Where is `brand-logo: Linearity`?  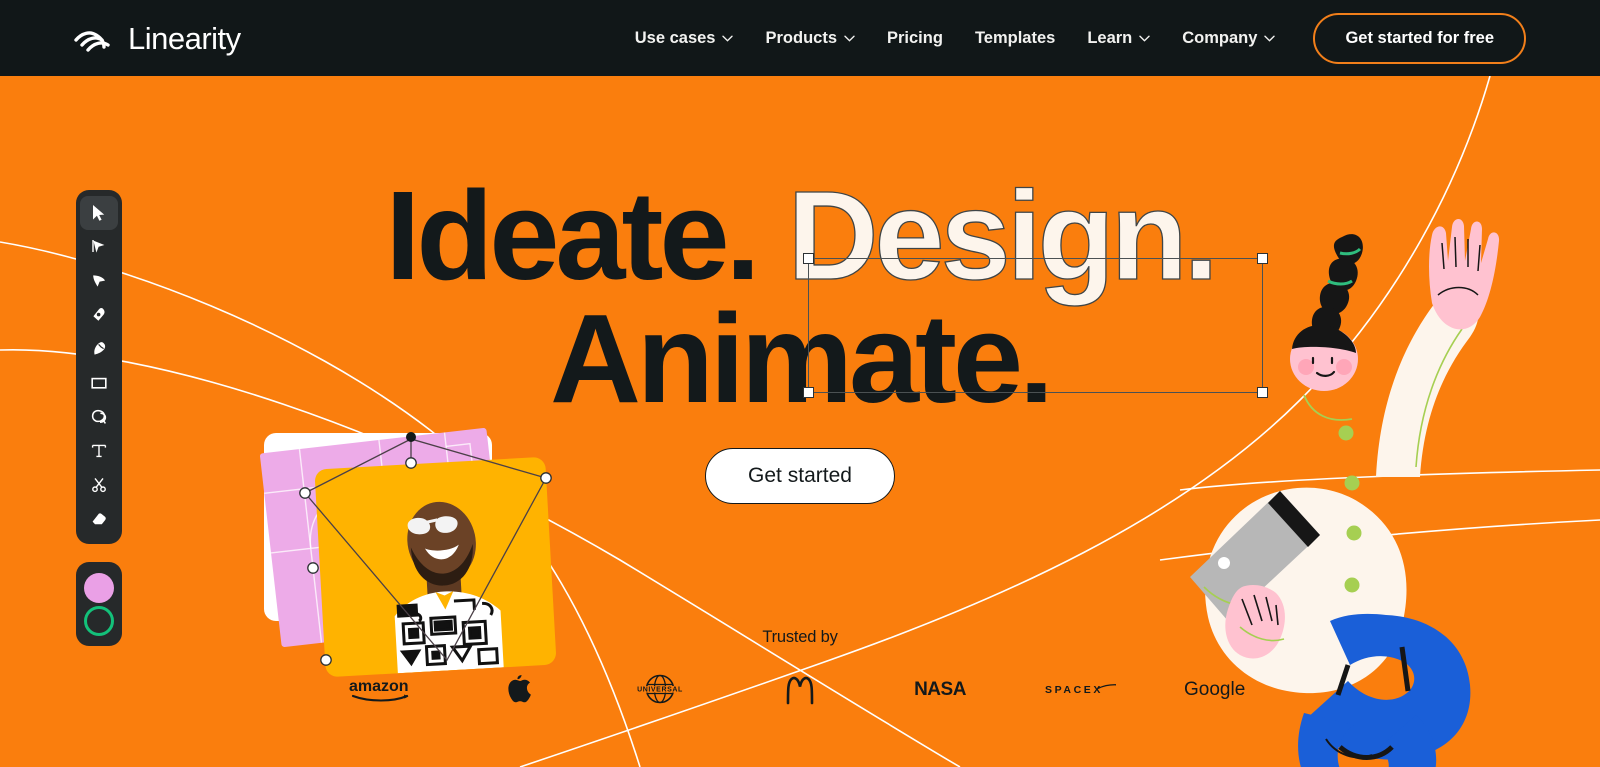 brand-logo: Linearity is located at coordinates (157, 38).